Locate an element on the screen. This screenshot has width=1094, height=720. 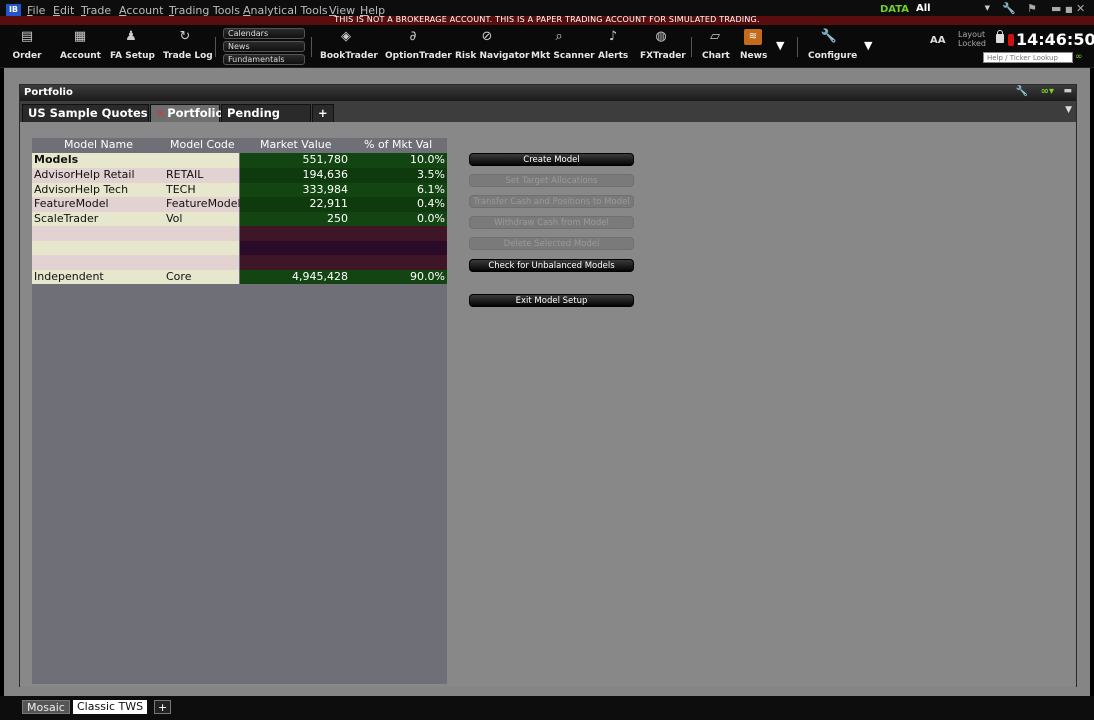
risk-navigator-button: ⊘ Risk Navigator is located at coordinates (492, 47).